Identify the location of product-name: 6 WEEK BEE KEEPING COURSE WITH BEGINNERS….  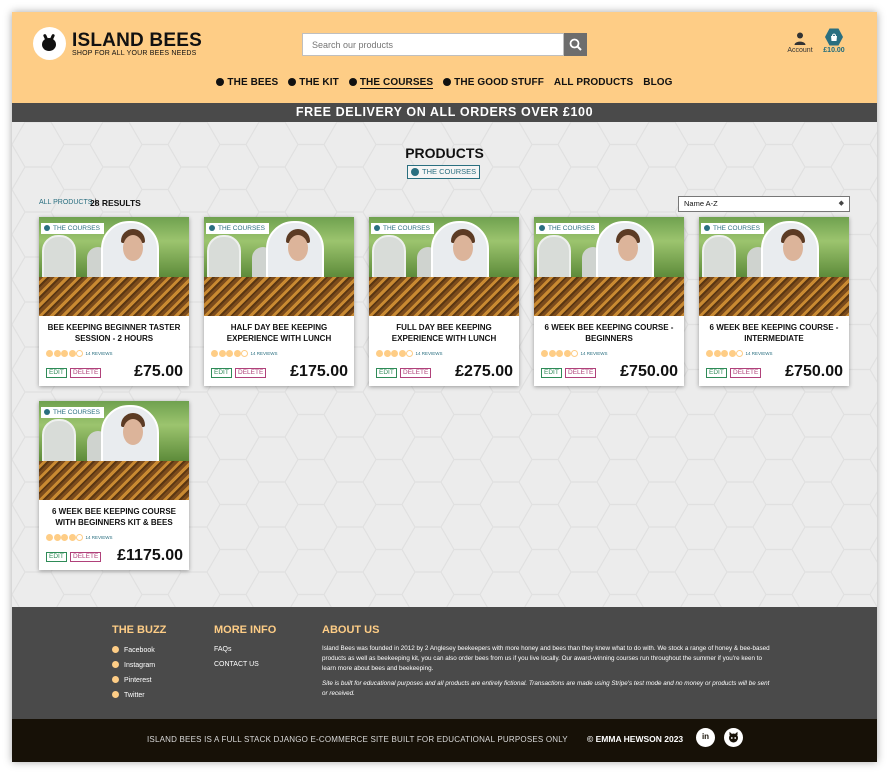
(114, 517).